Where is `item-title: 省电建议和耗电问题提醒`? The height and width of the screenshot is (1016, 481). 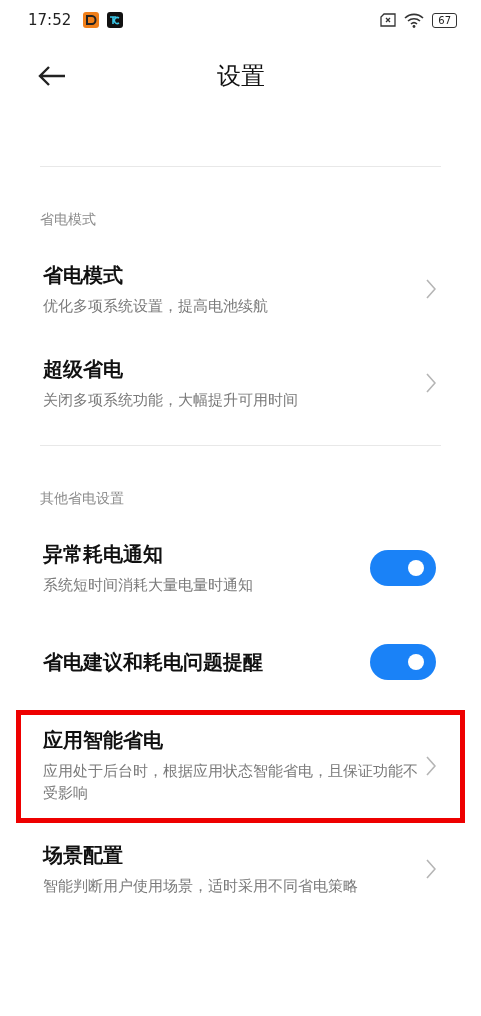 item-title: 省电建议和耗电问题提醒 is located at coordinates (153, 662).